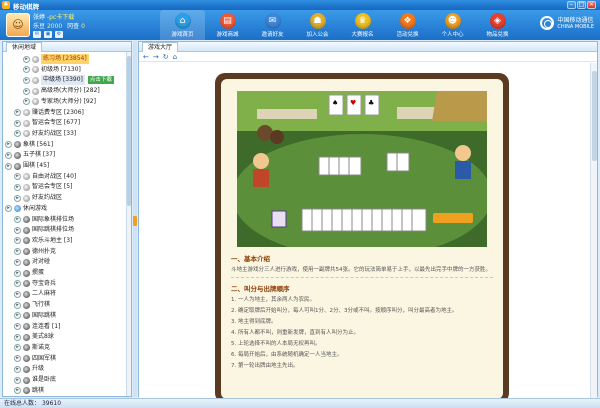  What do you see at coordinates (128, 224) in the screenshot?
I see `left-scrollbar` at bounding box center [128, 224].